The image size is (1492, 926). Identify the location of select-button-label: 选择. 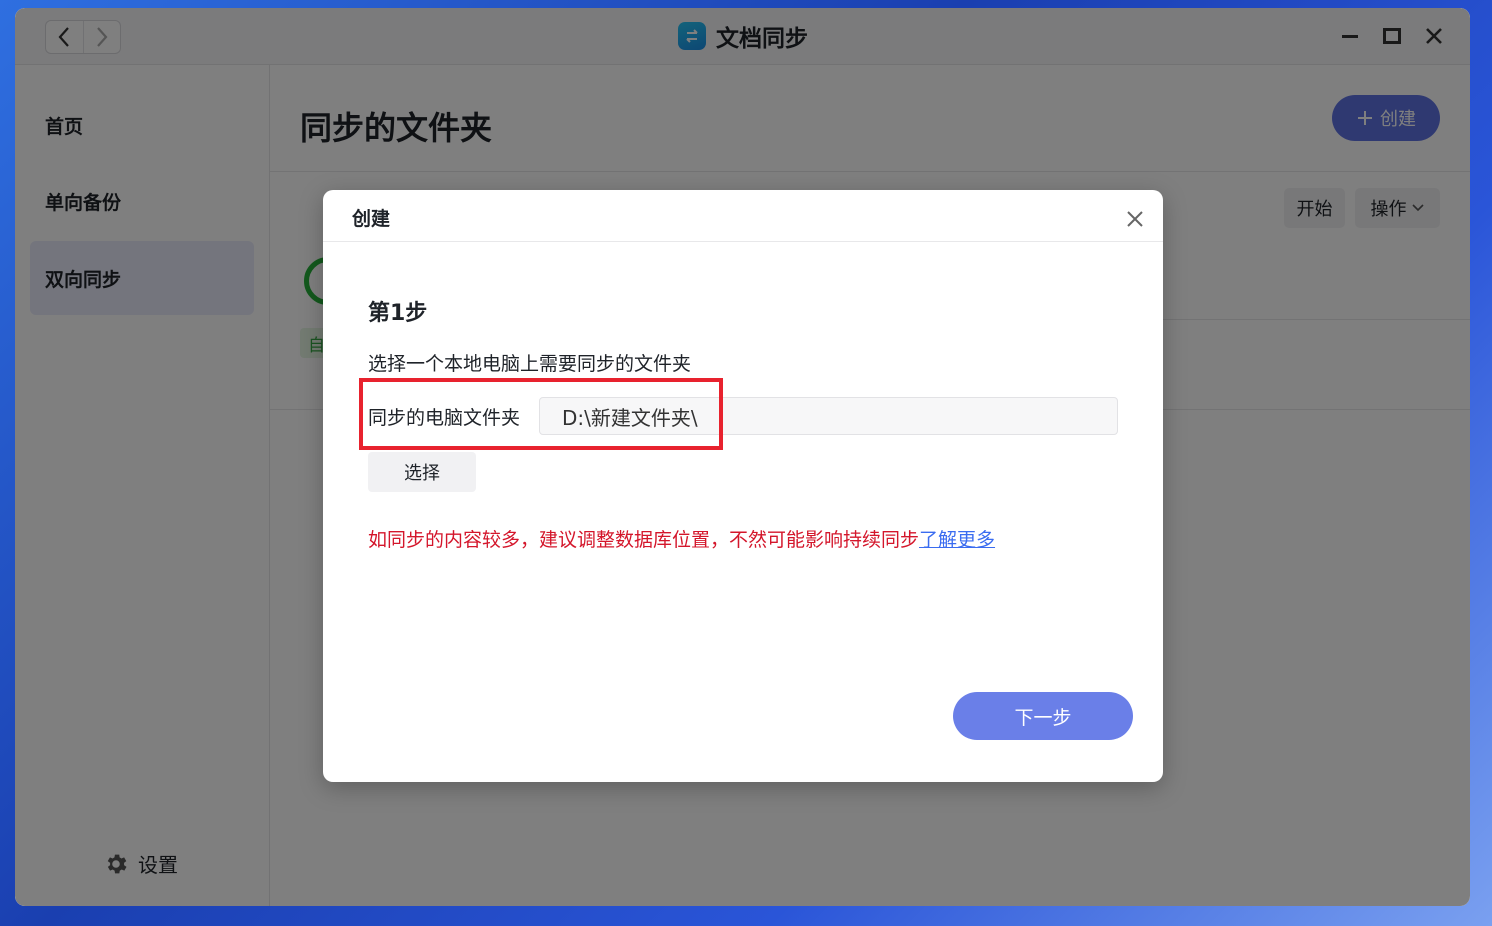
(422, 473).